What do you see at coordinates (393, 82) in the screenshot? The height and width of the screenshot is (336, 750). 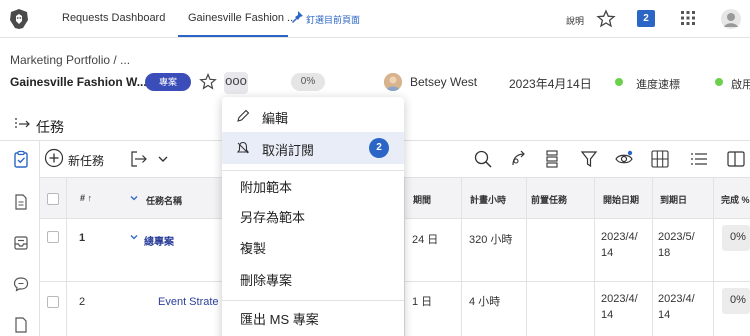 I see `owner-avatar` at bounding box center [393, 82].